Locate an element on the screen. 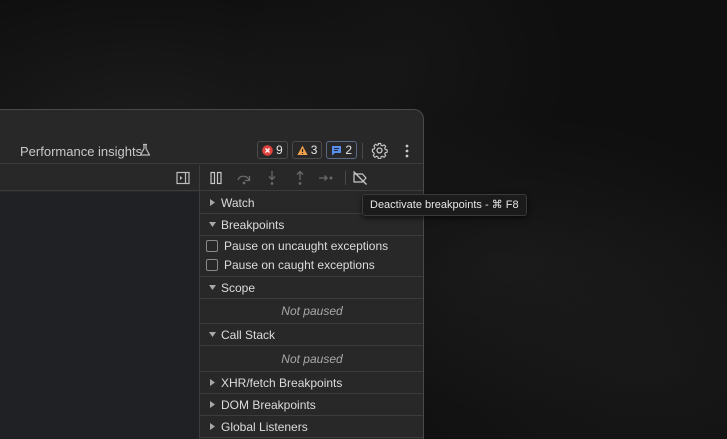 Image resolution: width=727 pixels, height=439 pixels. devtools-tabbar: Performance insights 9 3 2 is located at coordinates (211, 151).